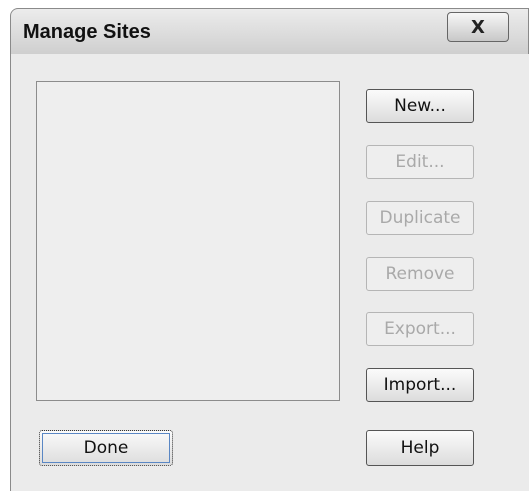 This screenshot has height=491, width=529. I want to click on remove-button-label: Remove, so click(420, 274).